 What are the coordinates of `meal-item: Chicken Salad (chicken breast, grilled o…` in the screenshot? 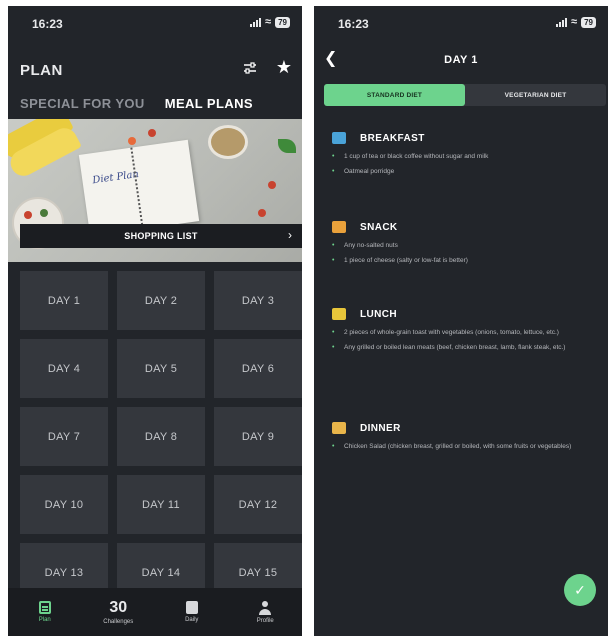 It's located at (467, 447).